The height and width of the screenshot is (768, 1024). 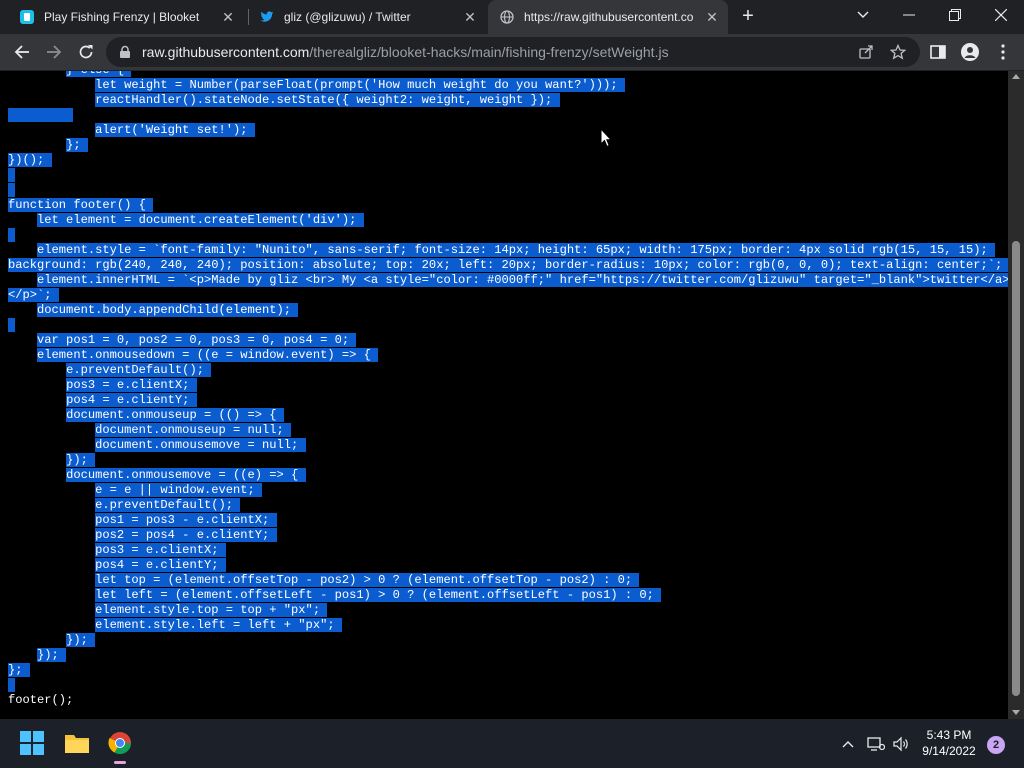 I want to click on code-line: pos4 = e.clientY;, so click(x=508, y=400).